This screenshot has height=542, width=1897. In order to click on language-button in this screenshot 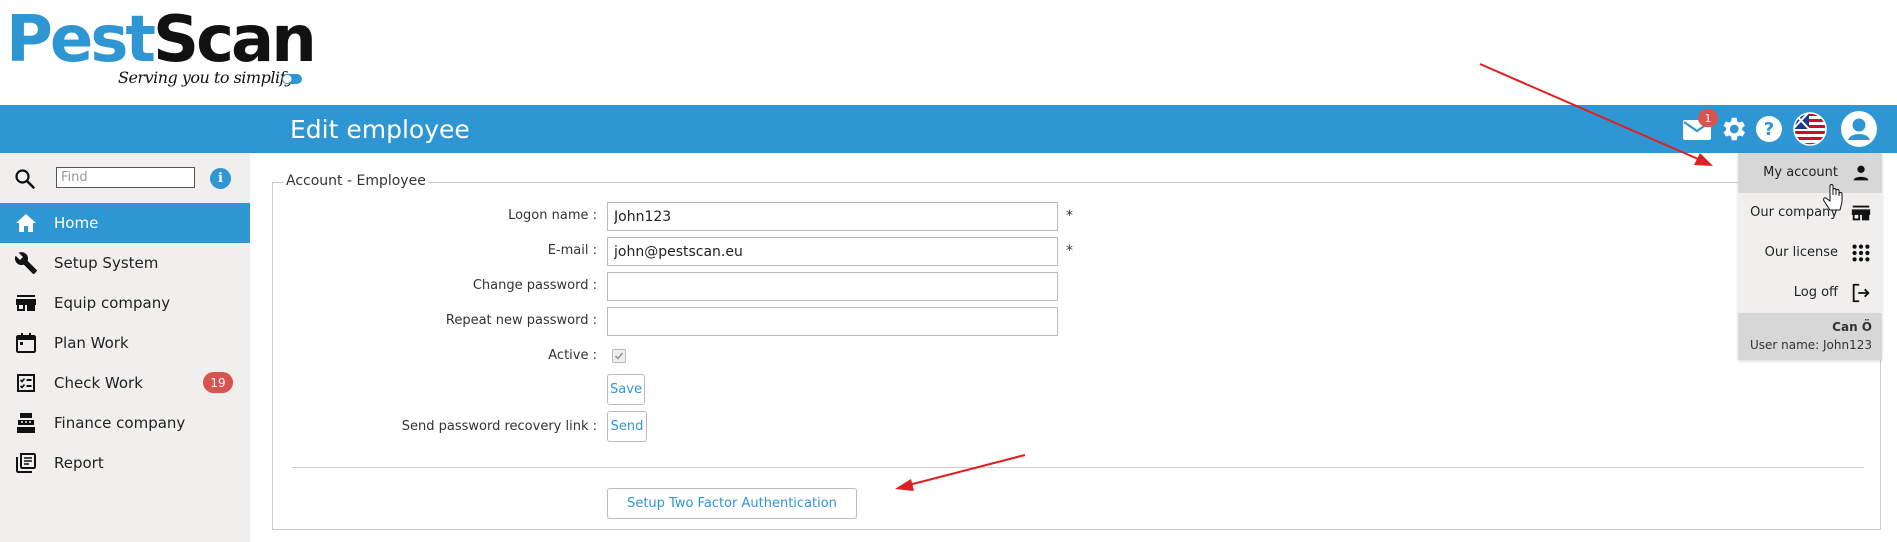, I will do `click(1810, 129)`.